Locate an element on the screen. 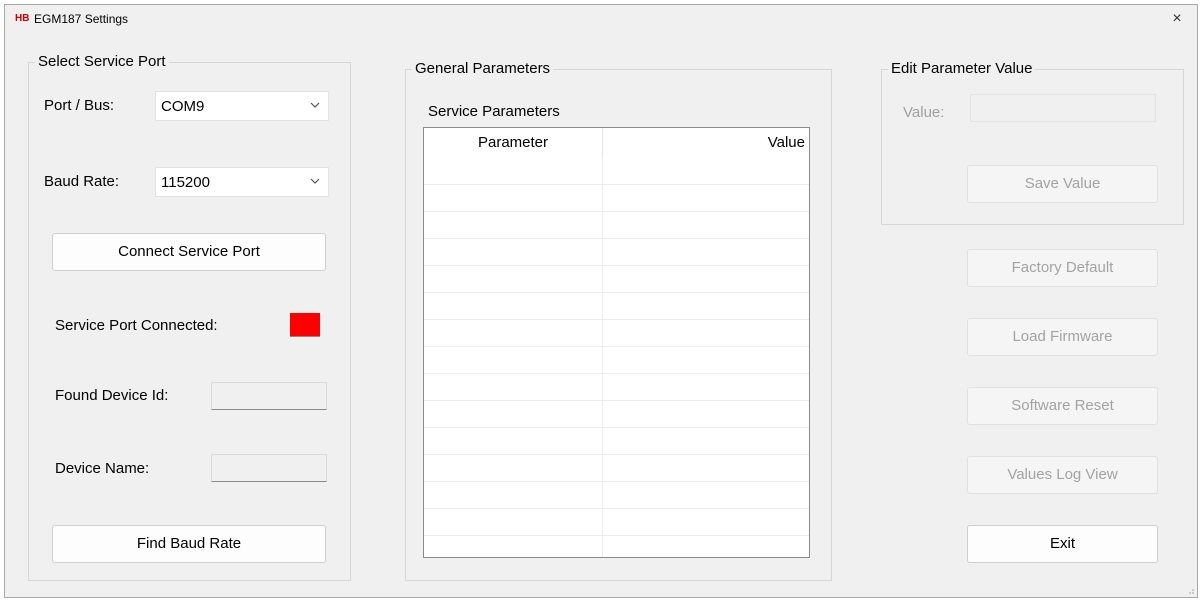 This screenshot has height=600, width=1203. baud-rate-value: 115200 is located at coordinates (185, 182).